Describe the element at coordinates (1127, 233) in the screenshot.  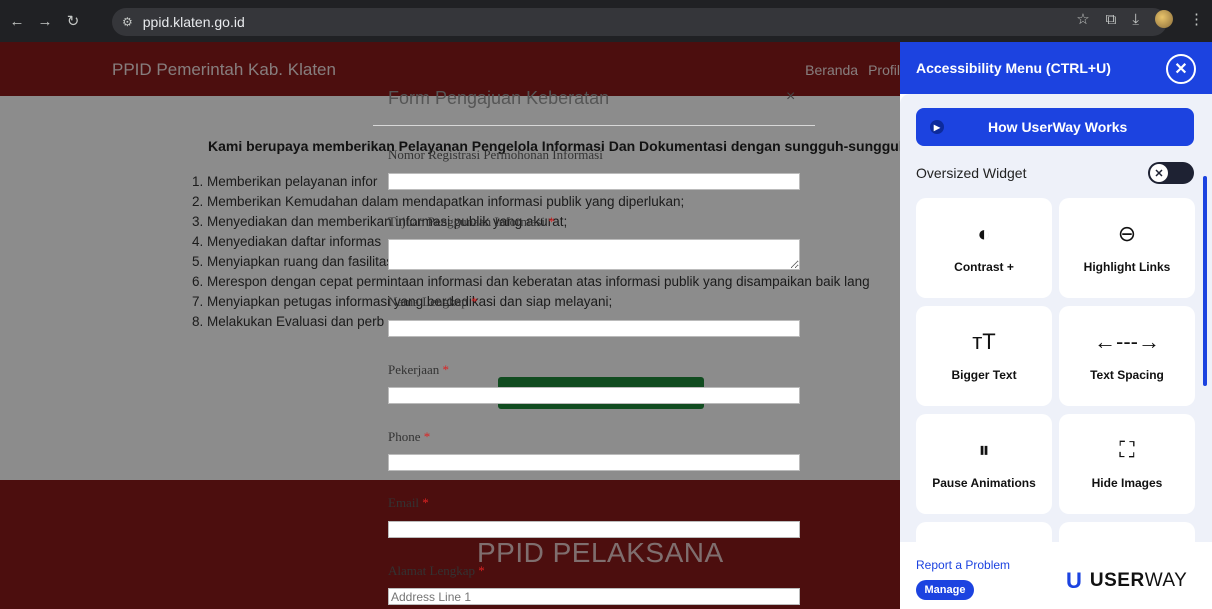
I see `link-icon: ⊖` at that location.